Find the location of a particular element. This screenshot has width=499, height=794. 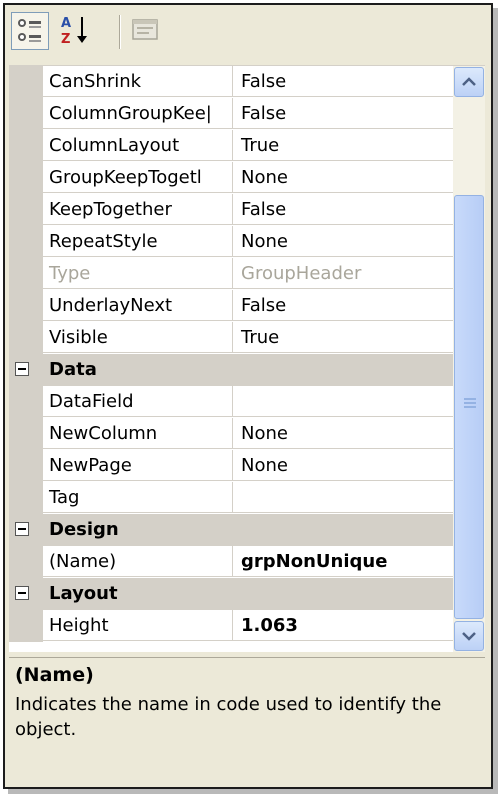

property-row-newpage: NewPage None is located at coordinates (231, 466).